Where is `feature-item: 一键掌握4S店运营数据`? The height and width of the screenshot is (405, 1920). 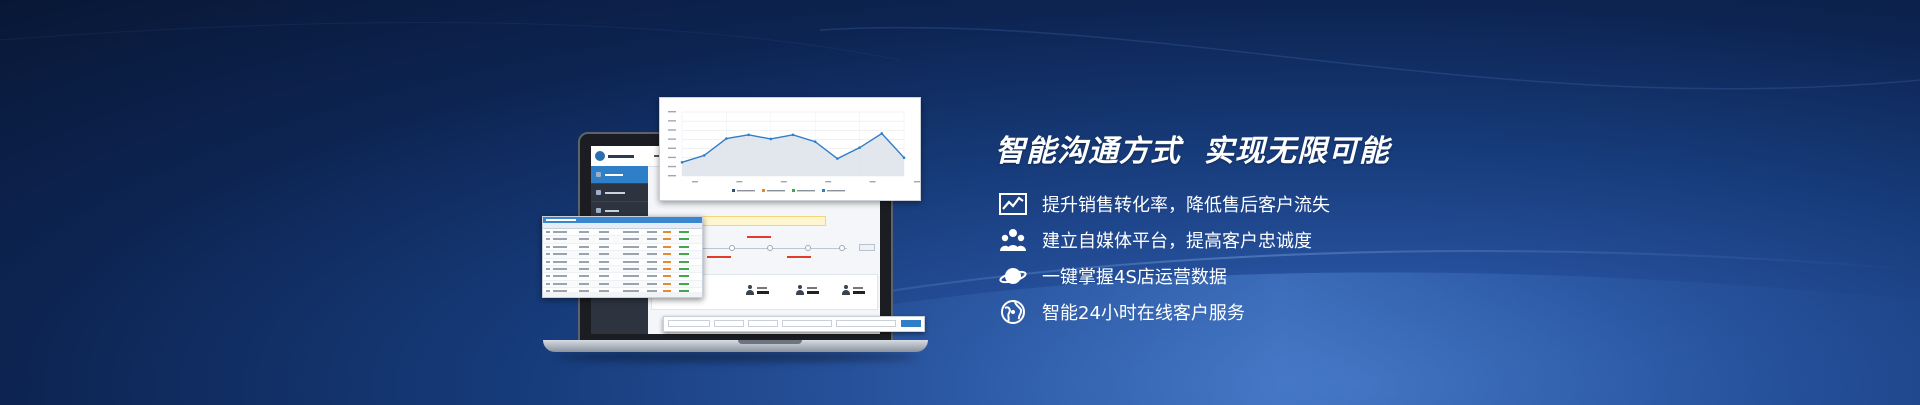
feature-item: 一键掌握4S店运营数据 is located at coordinates (1164, 276).